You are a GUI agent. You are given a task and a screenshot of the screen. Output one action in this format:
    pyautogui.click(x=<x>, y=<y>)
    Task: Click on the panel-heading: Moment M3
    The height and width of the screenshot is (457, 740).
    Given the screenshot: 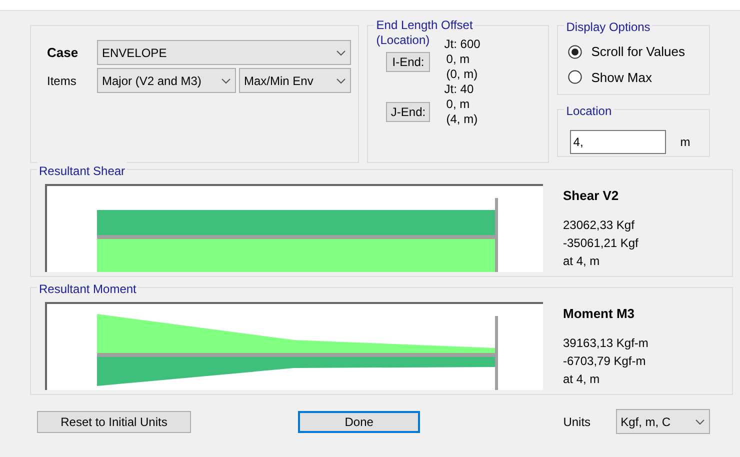 What is the action you would take?
    pyautogui.click(x=599, y=314)
    